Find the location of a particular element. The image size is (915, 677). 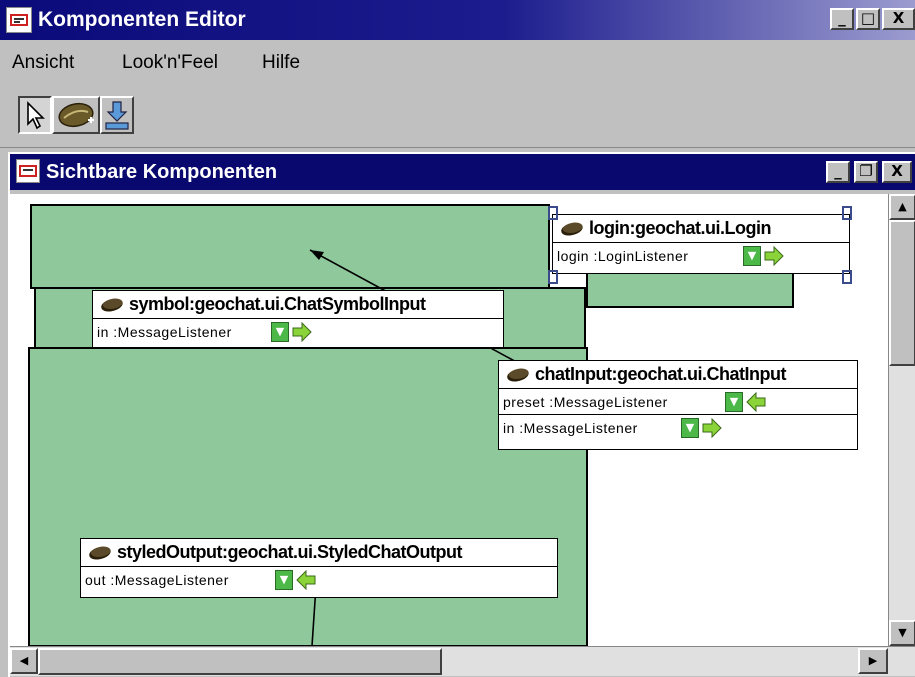

component-name: styledOutput:geochat.ui.StyledChatOutput is located at coordinates (290, 552).